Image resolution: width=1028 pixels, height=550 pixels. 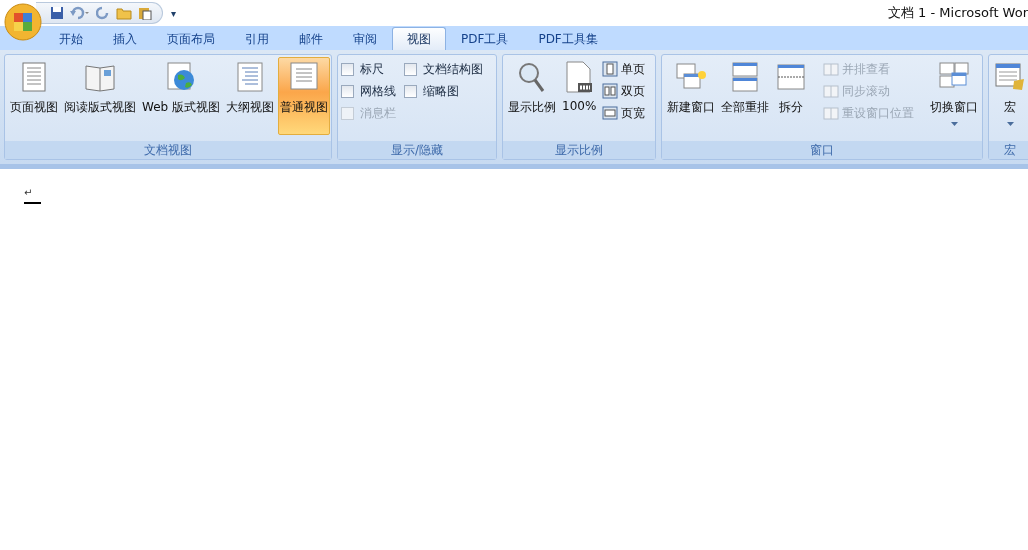 I want to click on view-button: 普通视图, so click(x=304, y=96).